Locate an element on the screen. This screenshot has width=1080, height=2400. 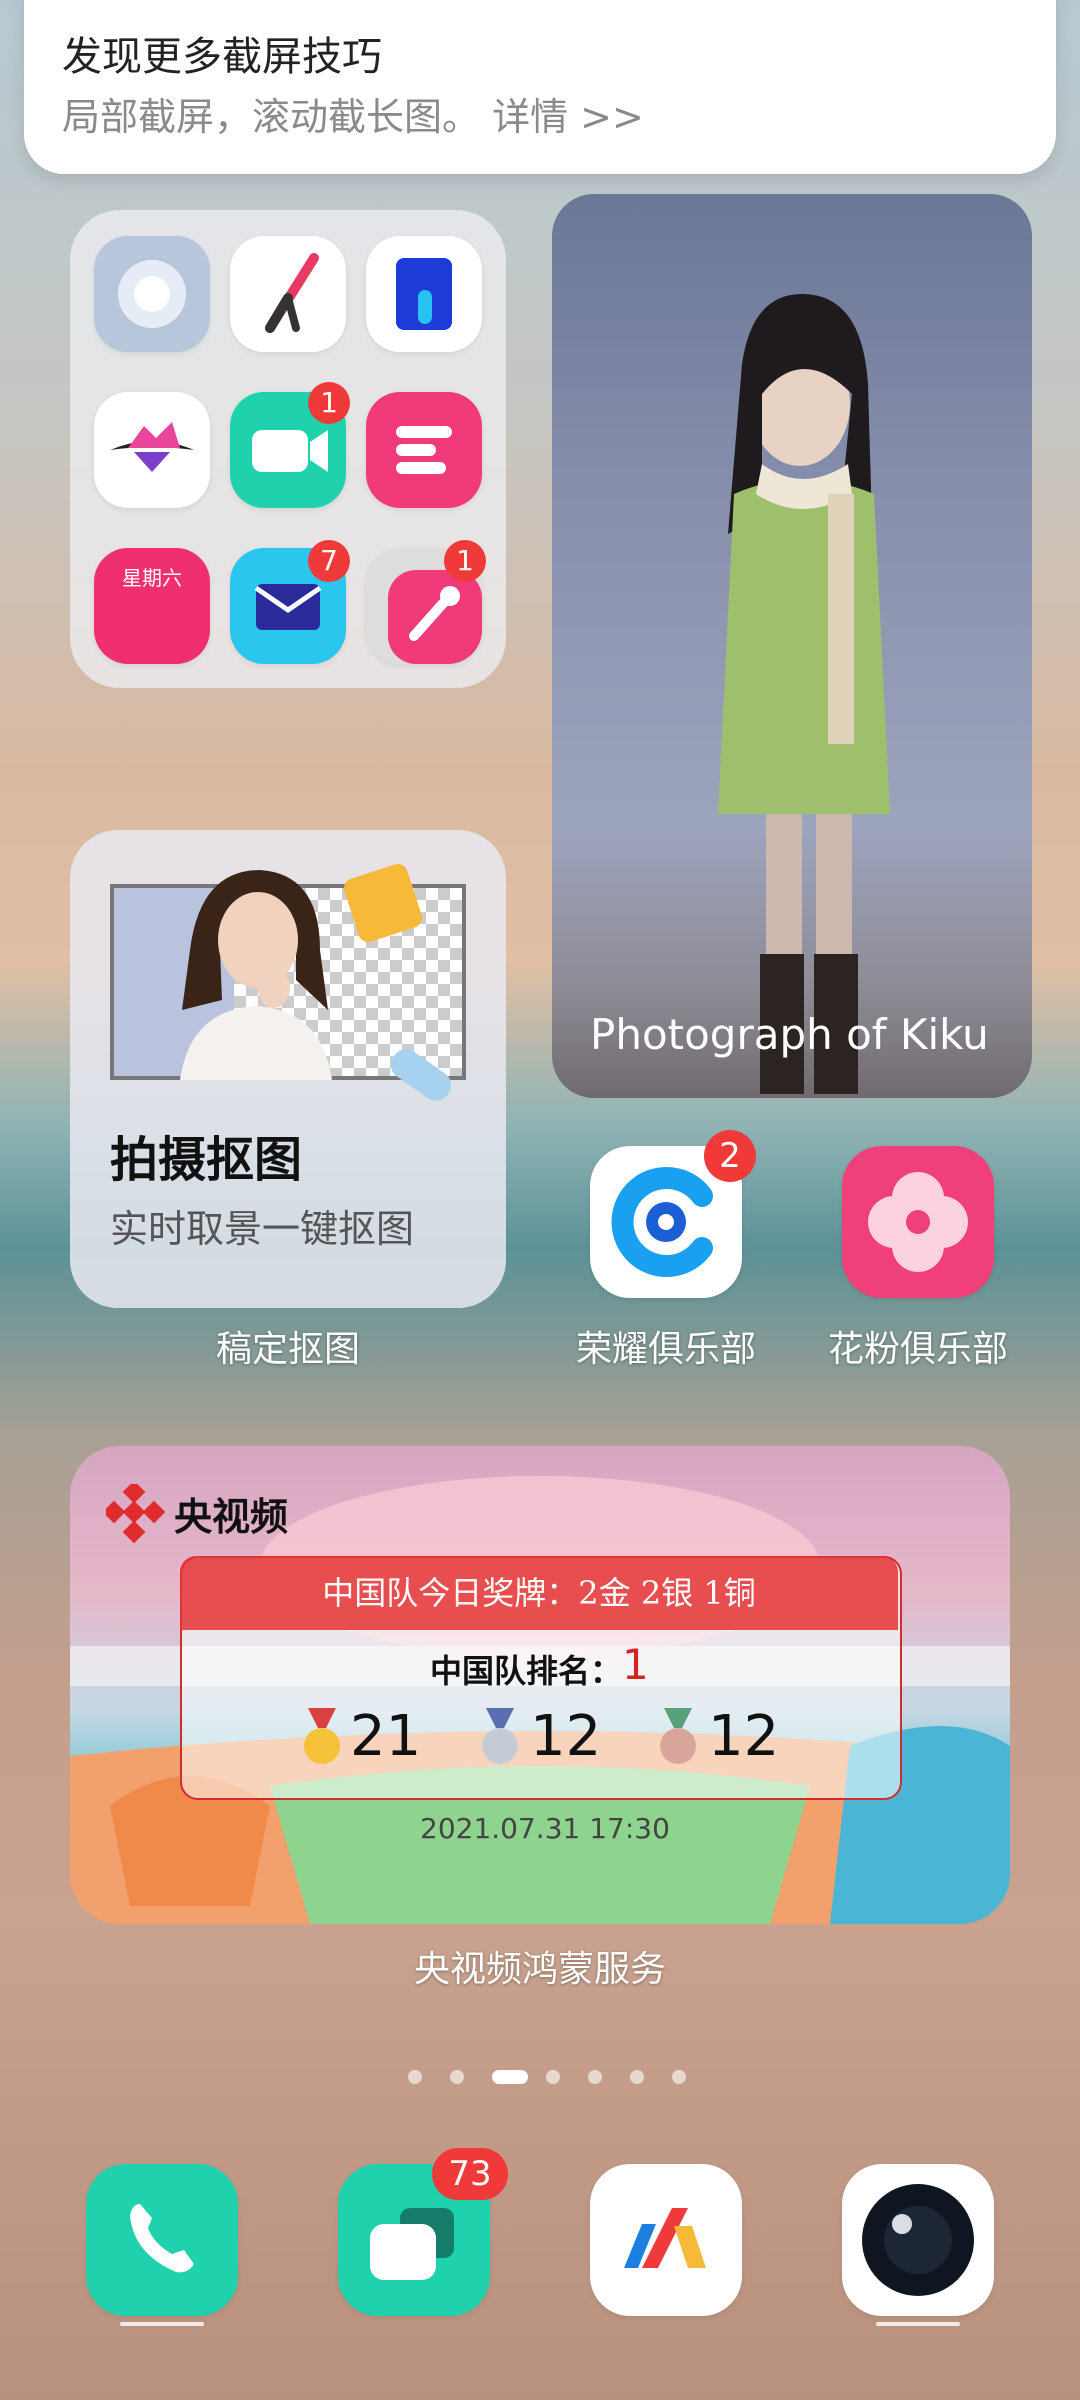
cctv-logo-icon is located at coordinates (134, 1514).